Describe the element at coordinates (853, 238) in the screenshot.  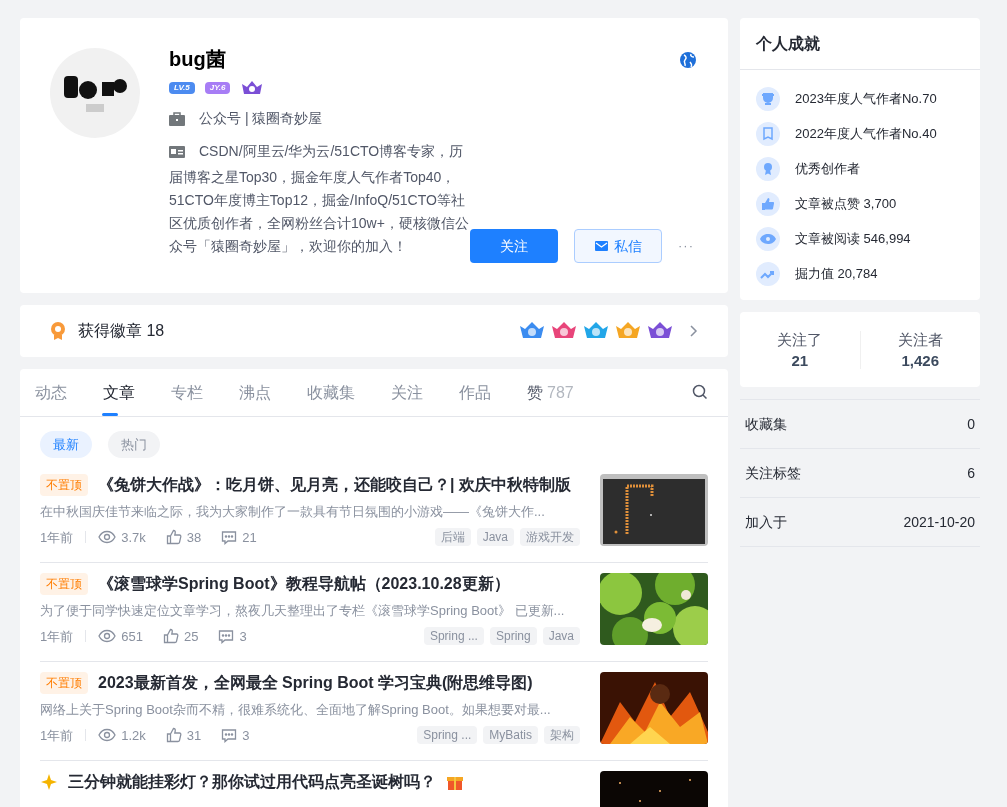
I see `achievement-text: 文章被阅读 546,994` at that location.